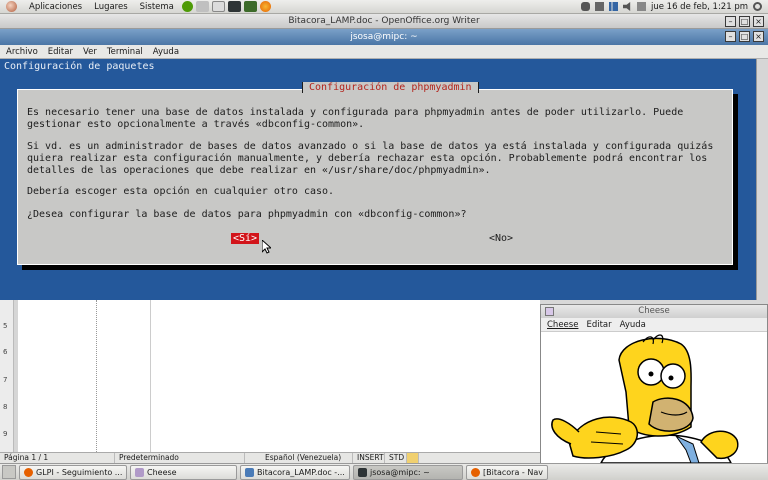 The image size is (768, 480). Describe the element at coordinates (87, 6) in the screenshot. I see `panel-menus: Aplicaciones Lugares Sistema` at that location.